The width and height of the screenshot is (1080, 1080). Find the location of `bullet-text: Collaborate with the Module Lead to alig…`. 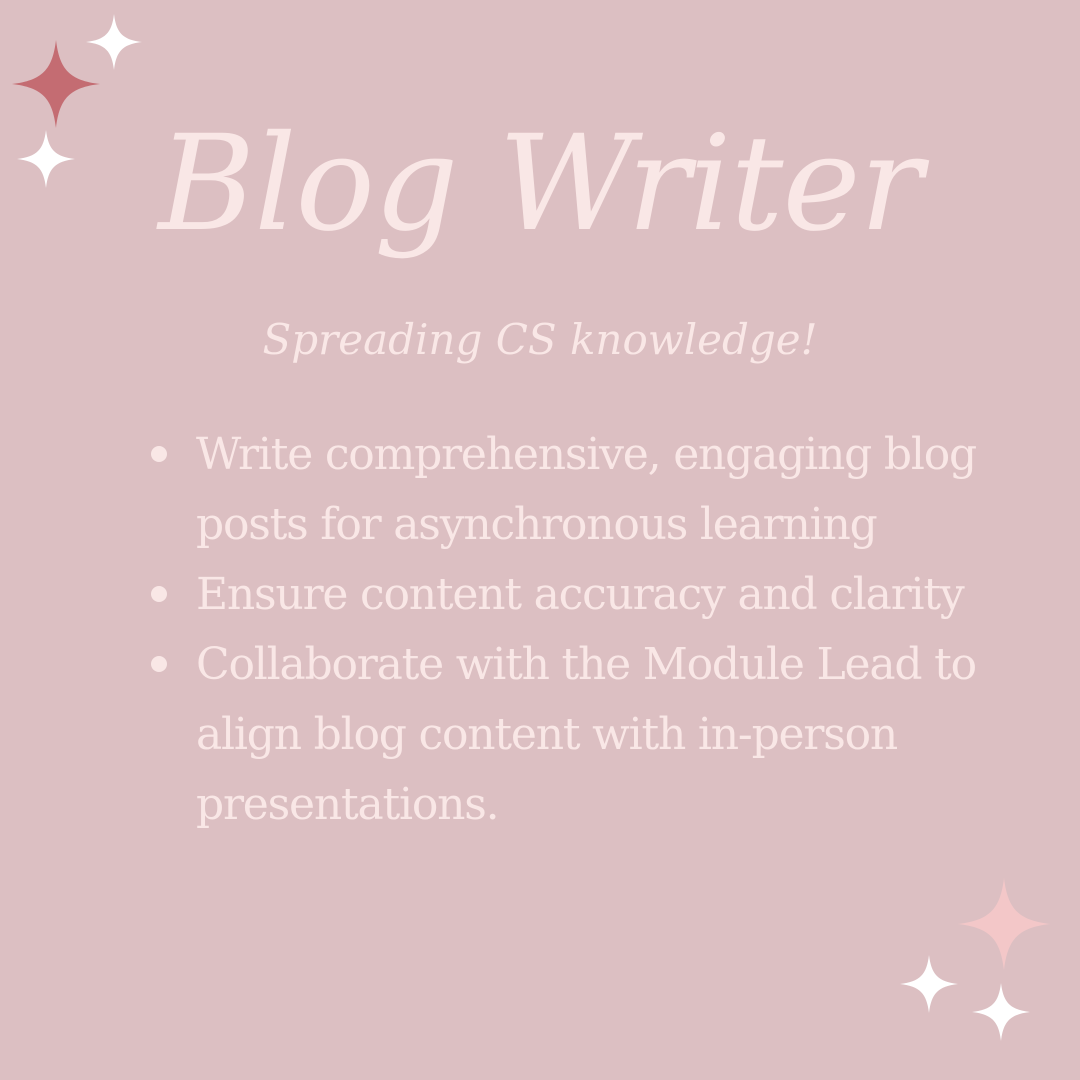

bullet-text: Collaborate with the Module Lead to alig… is located at coordinates (586, 734).